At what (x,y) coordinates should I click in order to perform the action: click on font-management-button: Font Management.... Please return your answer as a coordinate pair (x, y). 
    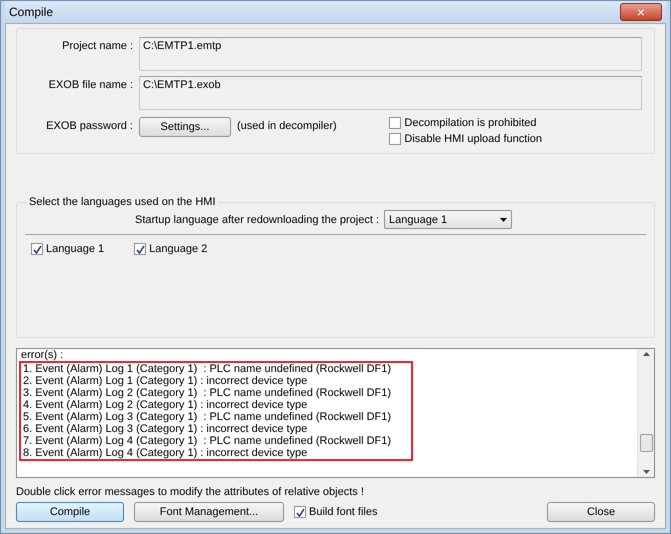
    Looking at the image, I should click on (209, 512).